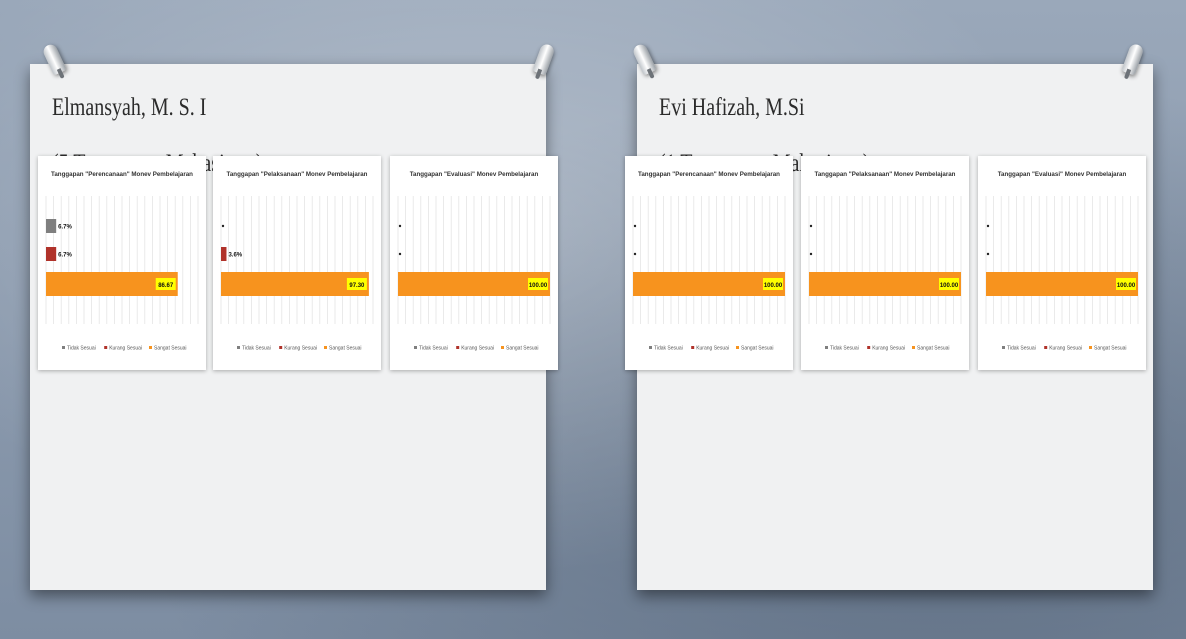 The height and width of the screenshot is (639, 1186). Describe the element at coordinates (235, 256) in the screenshot. I see `data-label: 3.6%` at that location.